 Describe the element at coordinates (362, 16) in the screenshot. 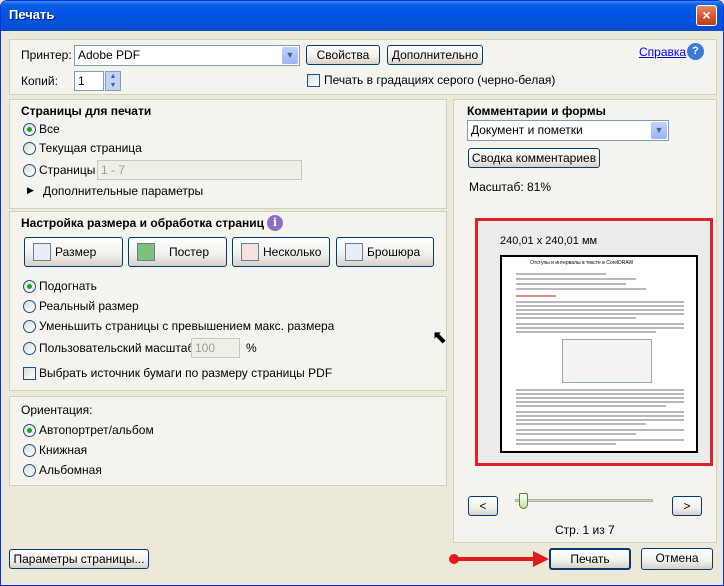

I see `title-bar: Печать ×` at that location.